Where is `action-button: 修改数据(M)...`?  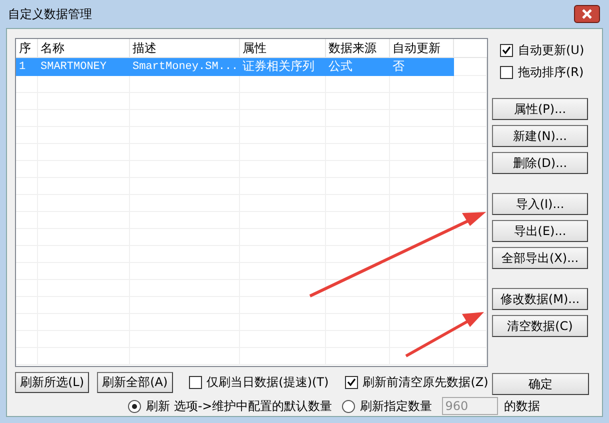
action-button: 修改数据(M)... is located at coordinates (540, 299).